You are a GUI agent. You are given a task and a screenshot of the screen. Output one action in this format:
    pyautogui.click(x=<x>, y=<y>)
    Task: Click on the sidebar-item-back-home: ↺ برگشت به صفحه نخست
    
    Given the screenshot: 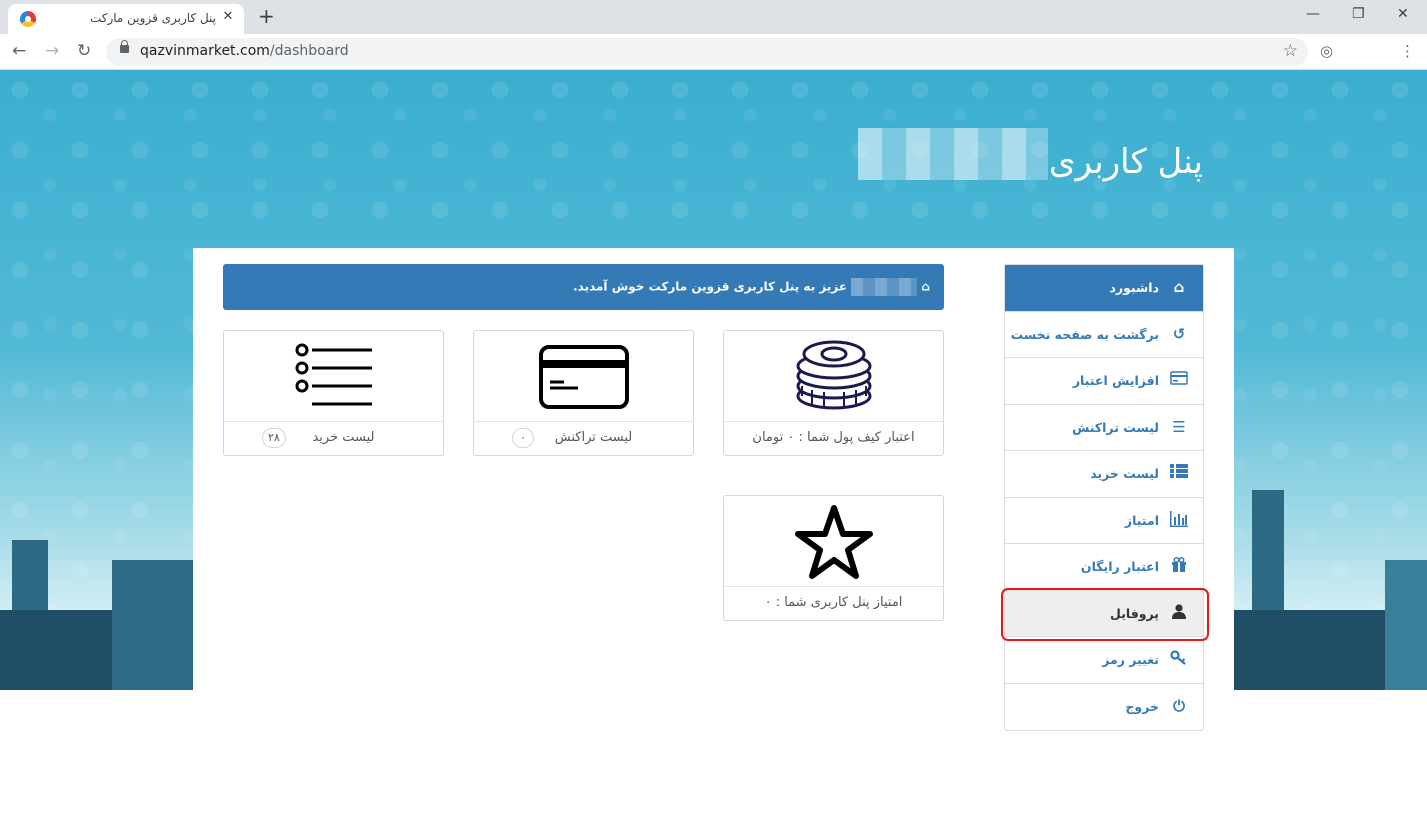 What is the action you would take?
    pyautogui.click(x=1104, y=335)
    